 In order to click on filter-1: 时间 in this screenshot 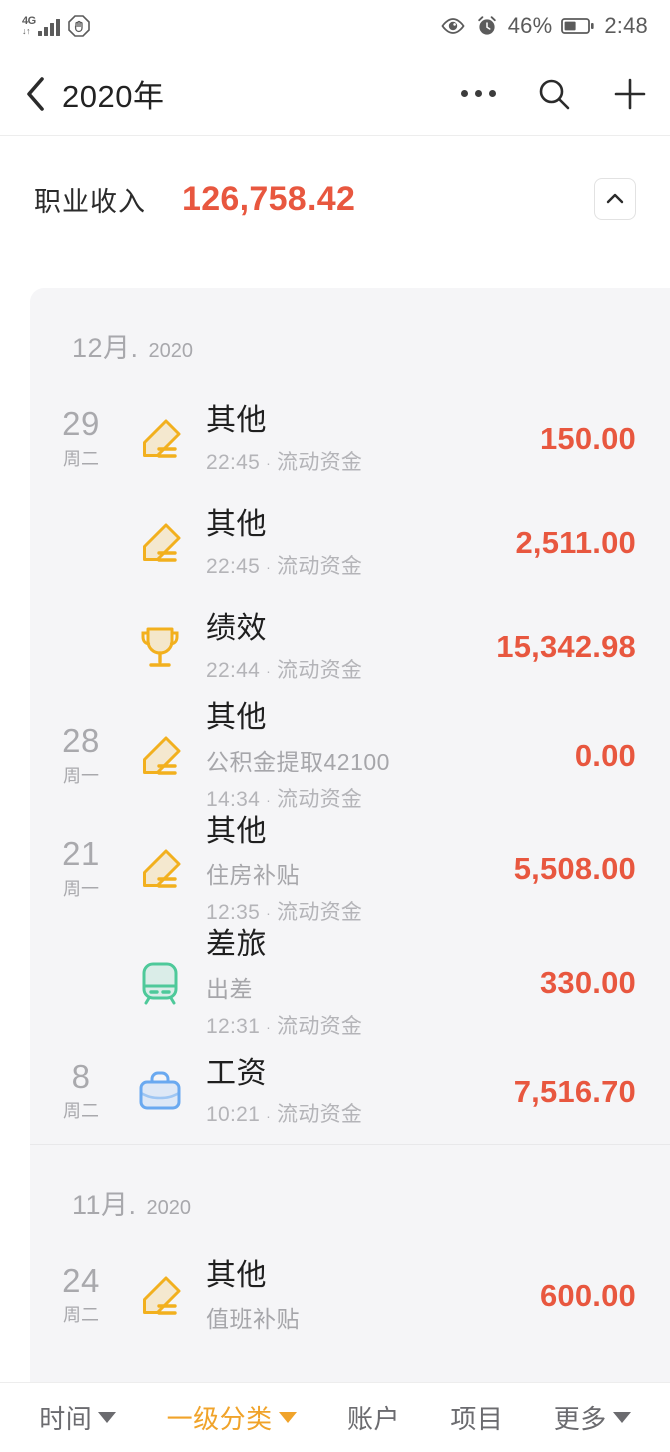, I will do `click(78, 1417)`.